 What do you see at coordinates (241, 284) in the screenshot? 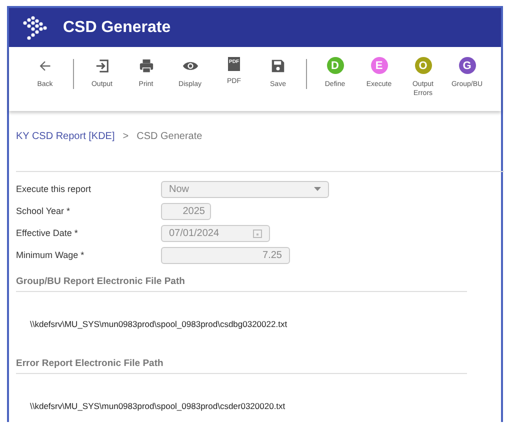
I see `section-heading: Group/BU Report Electronic File Path` at bounding box center [241, 284].